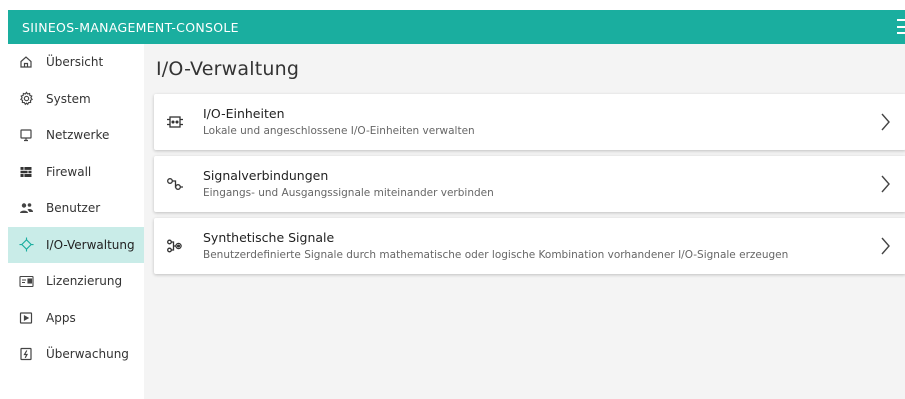  What do you see at coordinates (61, 317) in the screenshot?
I see `sidebar-item-label: Apps` at bounding box center [61, 317].